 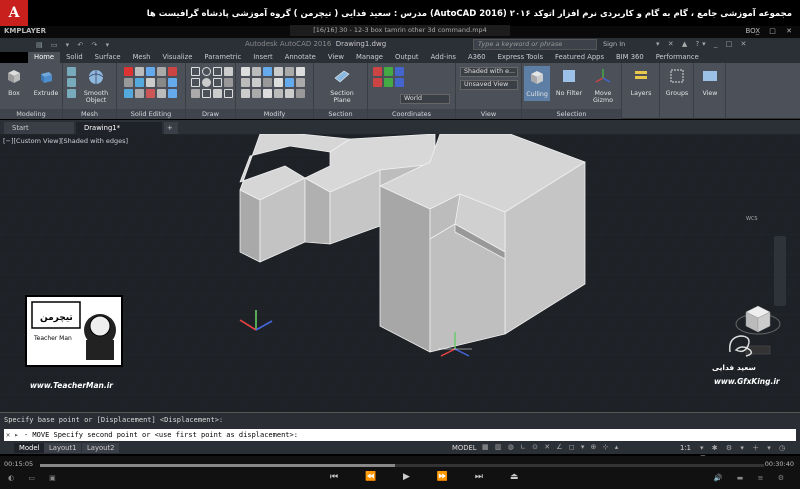 I want to click on panel-modeling: Box Extrude Modeling, so click(x=31, y=91).